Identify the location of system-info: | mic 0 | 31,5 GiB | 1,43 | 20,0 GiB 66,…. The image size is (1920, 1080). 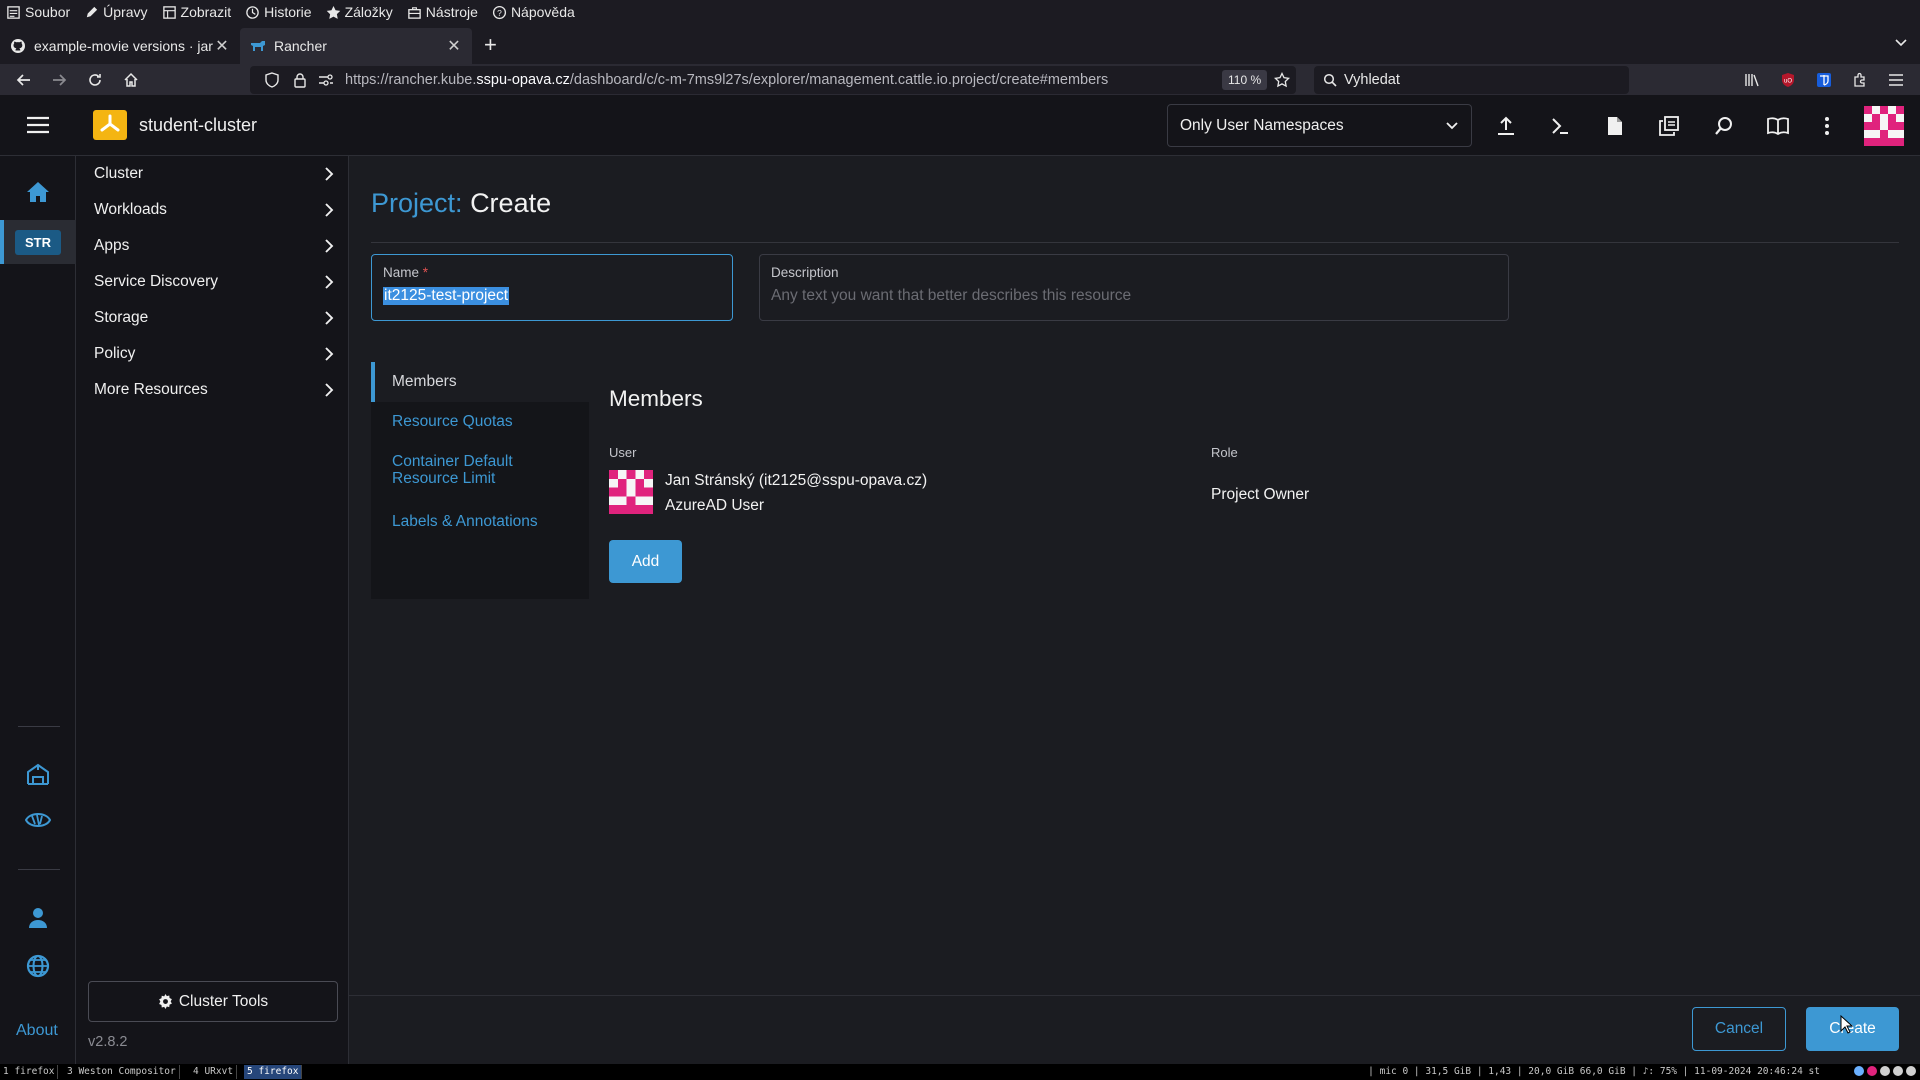
(1594, 1071).